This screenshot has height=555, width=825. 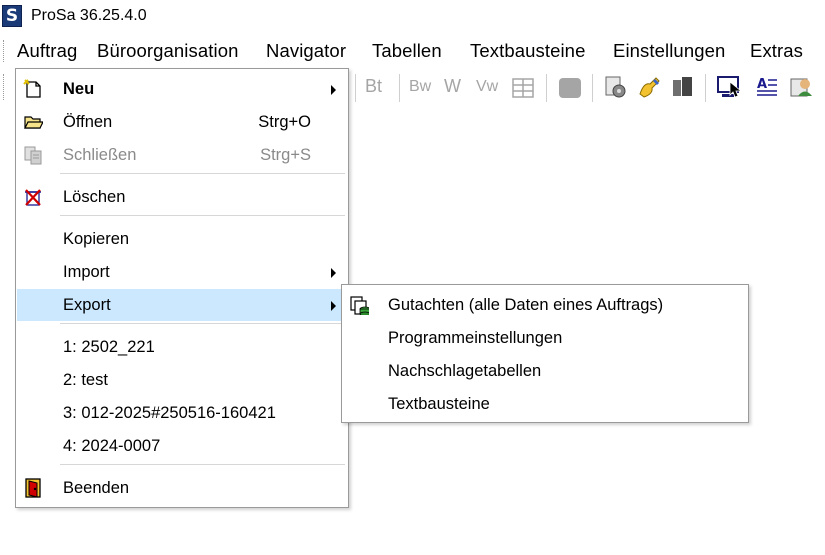 What do you see at coordinates (94, 197) in the screenshot?
I see `menu-item-label: Löschen` at bounding box center [94, 197].